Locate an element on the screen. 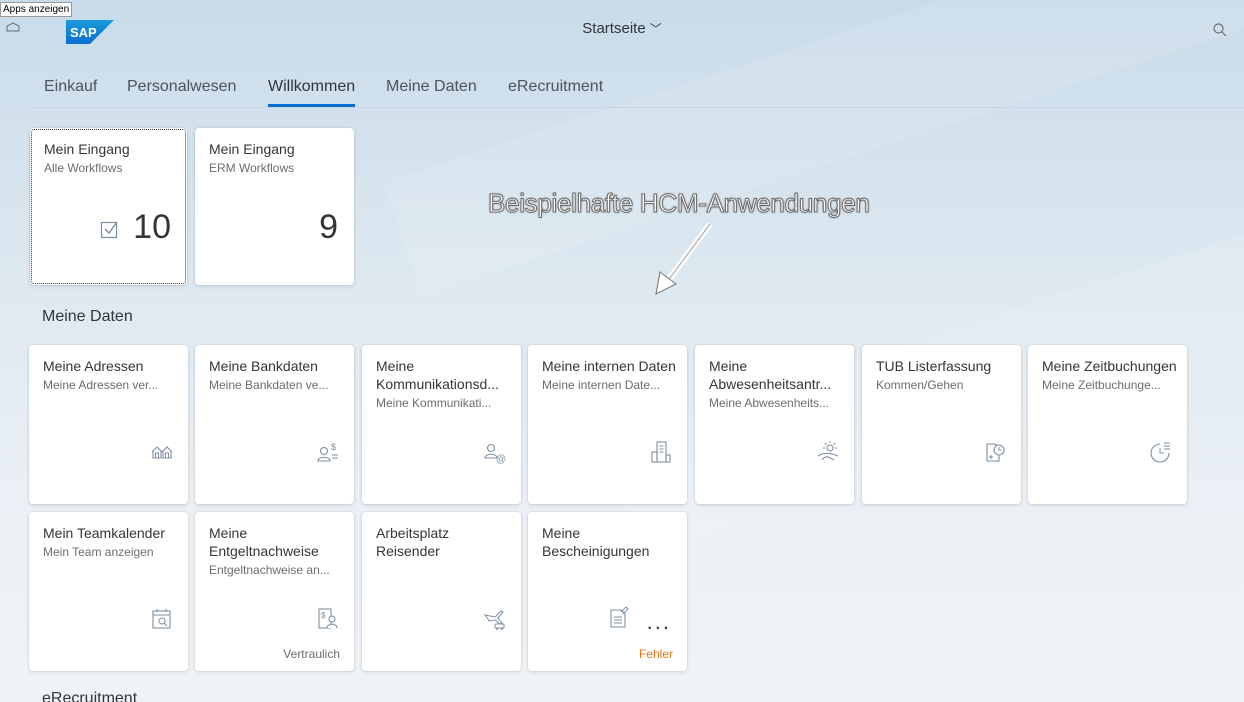  tile-title: Meine Bescheinigungen is located at coordinates (609, 542).